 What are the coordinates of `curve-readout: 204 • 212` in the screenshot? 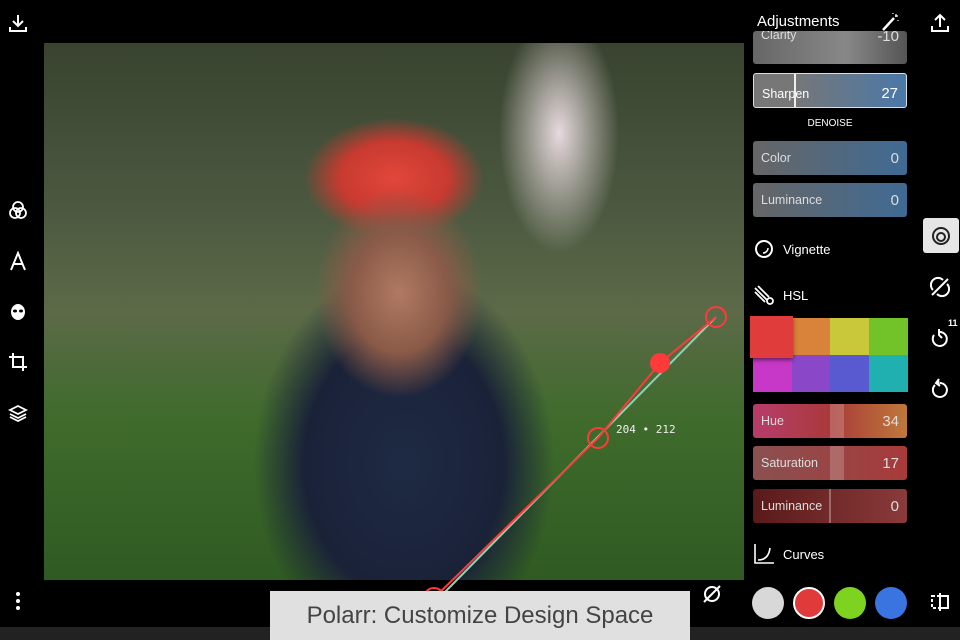 It's located at (646, 429).